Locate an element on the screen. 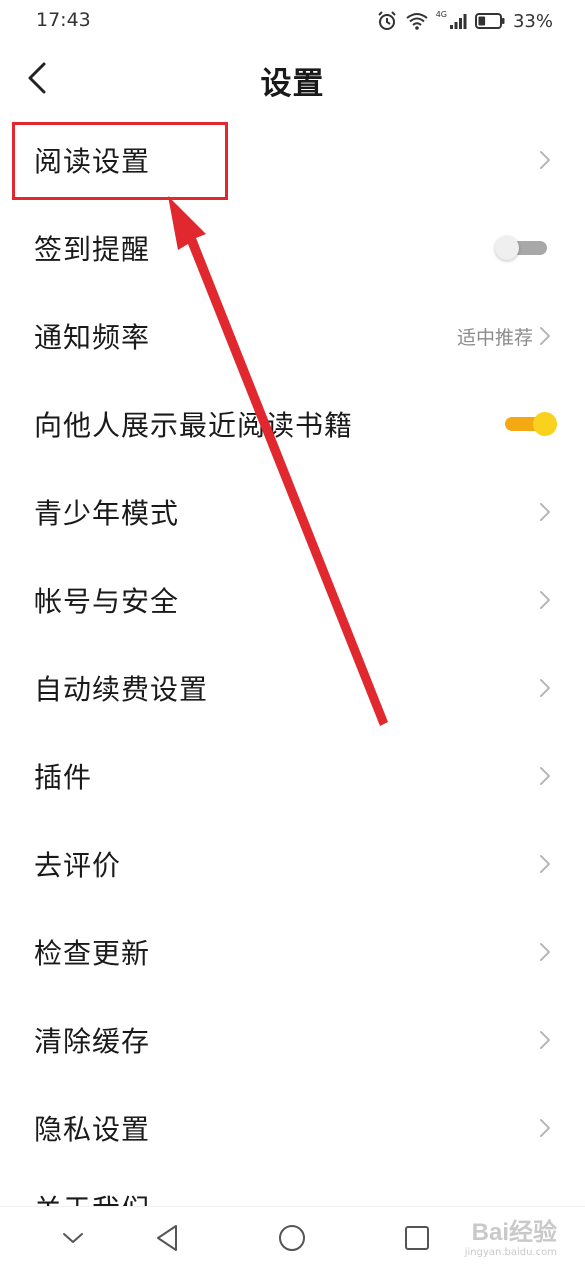 Image resolution: width=585 pixels, height=1269 pixels. nav-home-button is located at coordinates (292, 1238).